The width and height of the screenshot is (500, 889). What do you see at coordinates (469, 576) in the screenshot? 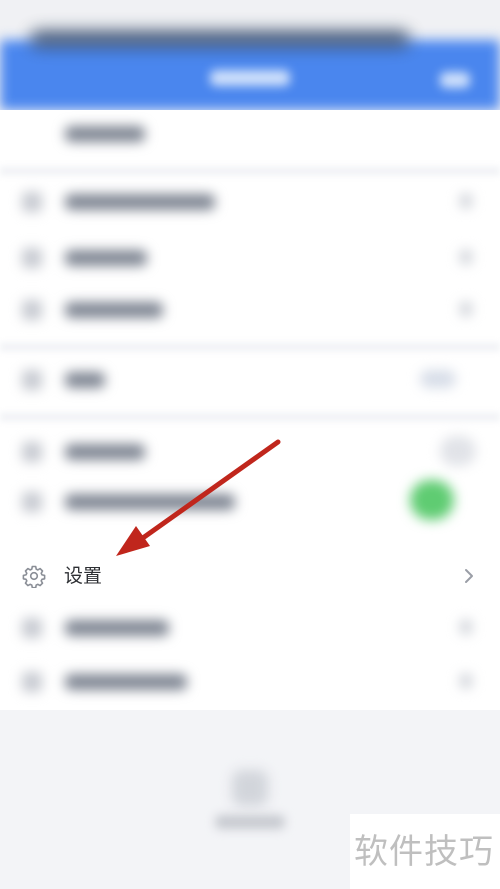
I see `chevron-right-icon` at bounding box center [469, 576].